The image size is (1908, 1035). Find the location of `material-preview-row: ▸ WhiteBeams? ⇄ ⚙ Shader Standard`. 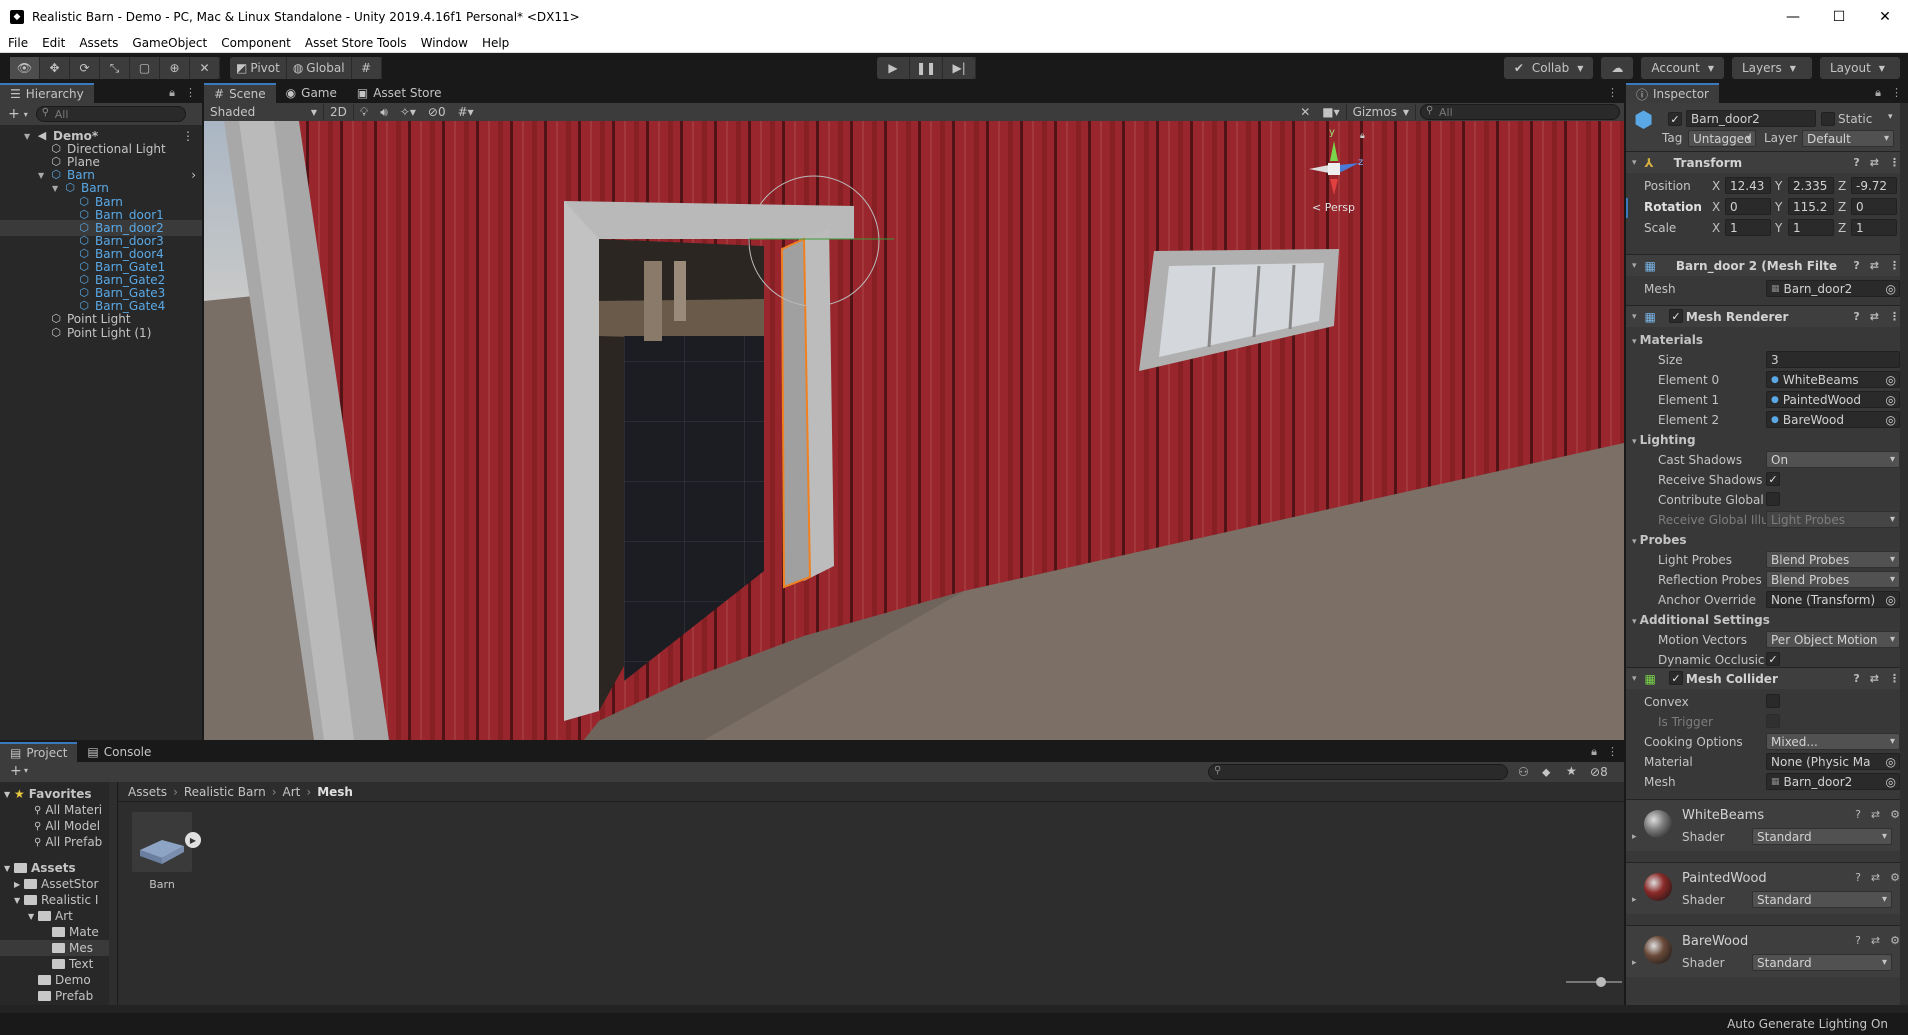

material-preview-row: ▸ WhiteBeams? ⇄ ⚙ Shader Standard is located at coordinates (1767, 825).